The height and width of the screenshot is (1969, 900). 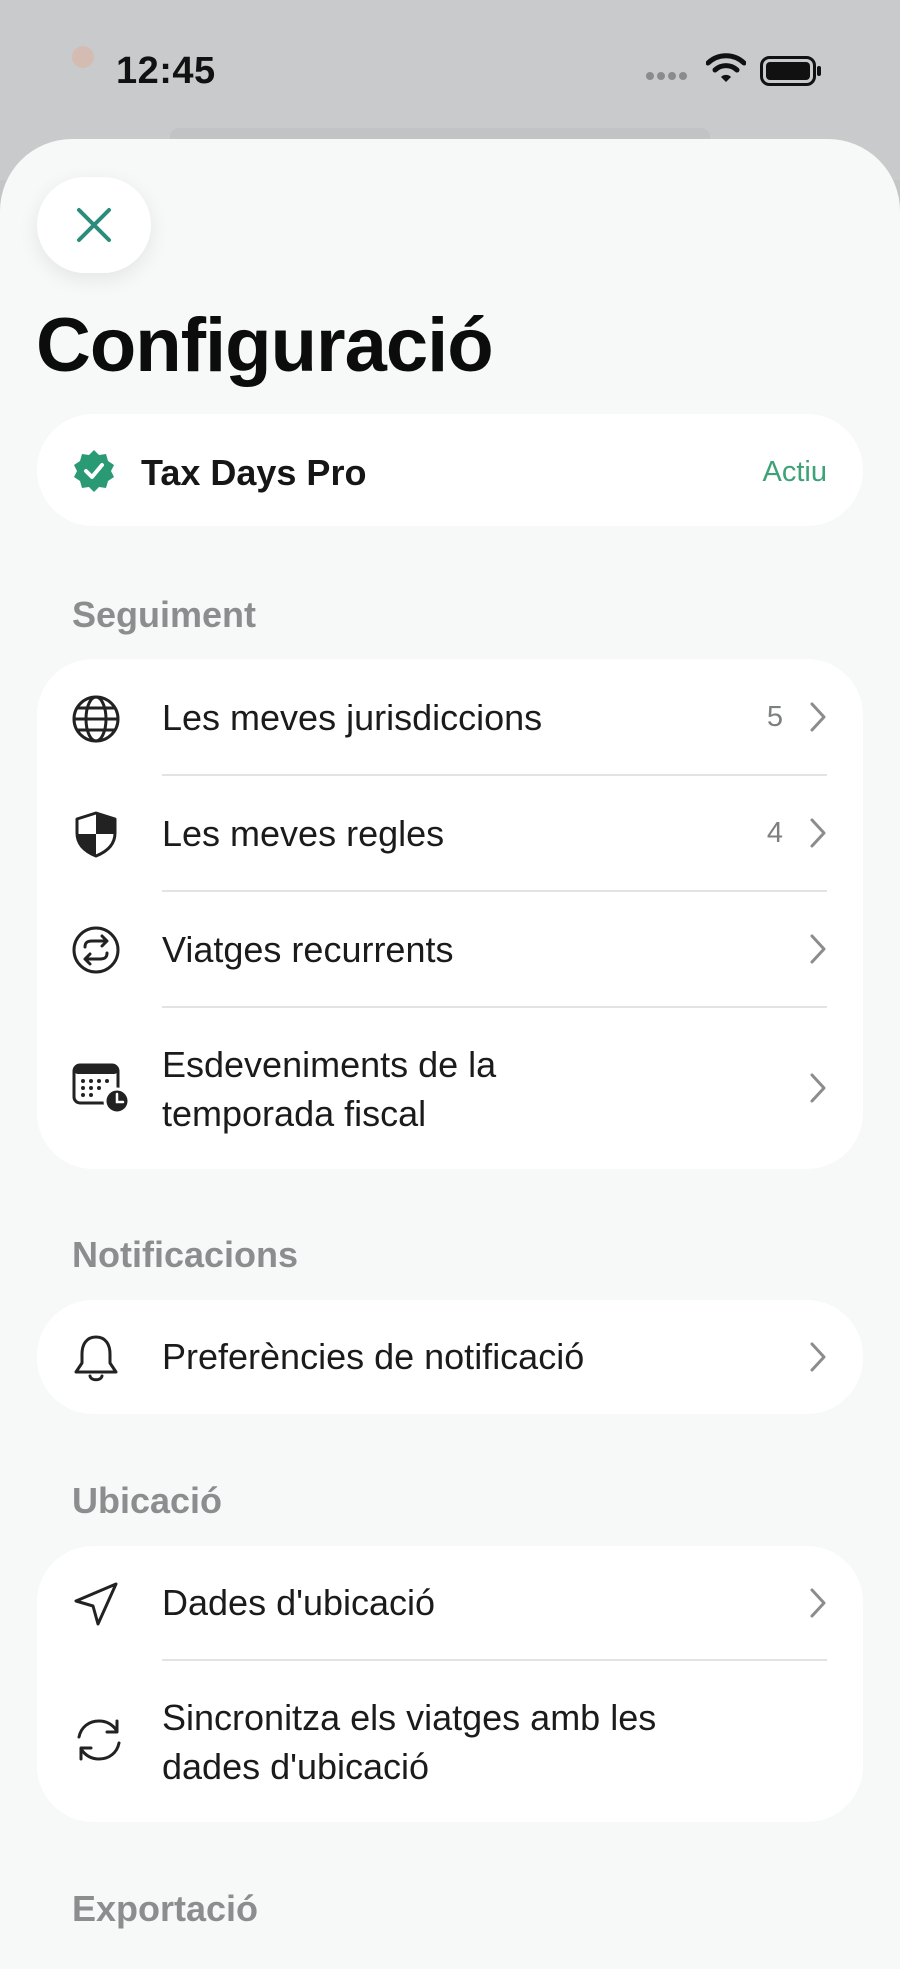 I want to click on row-label: Les meves regles, so click(x=303, y=833).